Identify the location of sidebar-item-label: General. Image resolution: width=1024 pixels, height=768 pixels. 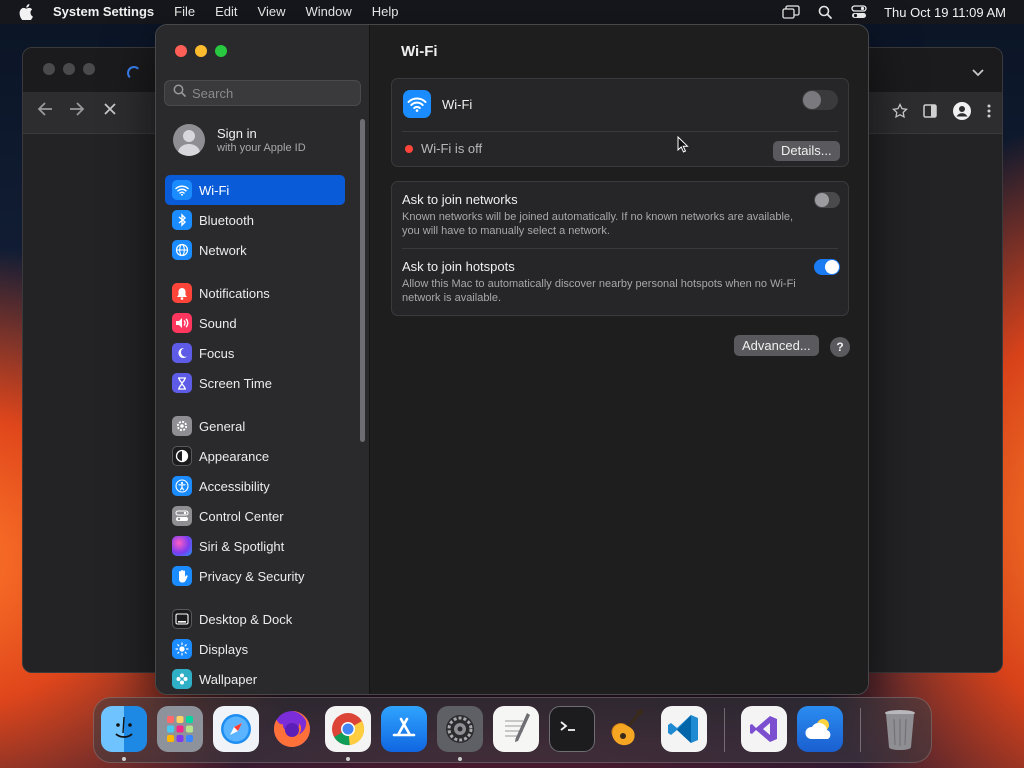
(222, 426).